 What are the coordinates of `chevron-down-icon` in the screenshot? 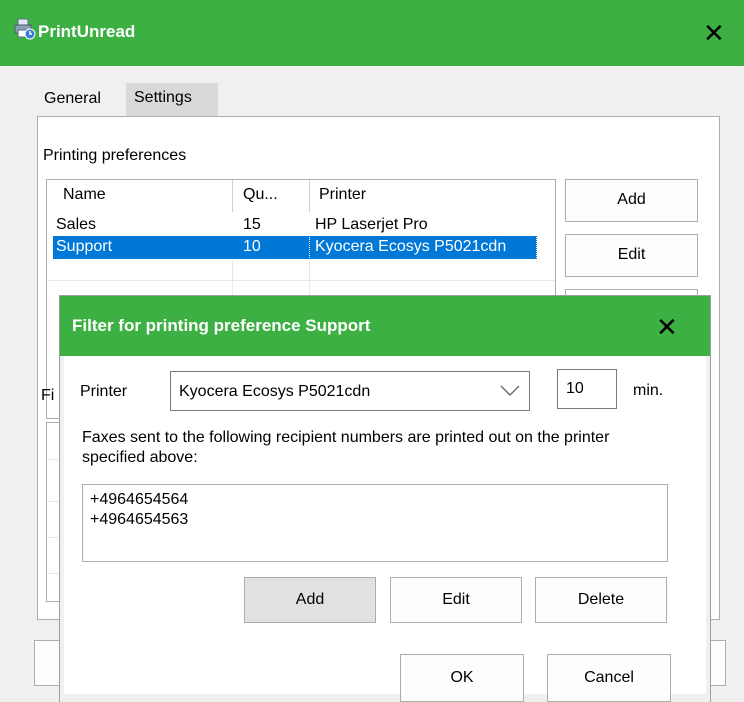 It's located at (510, 390).